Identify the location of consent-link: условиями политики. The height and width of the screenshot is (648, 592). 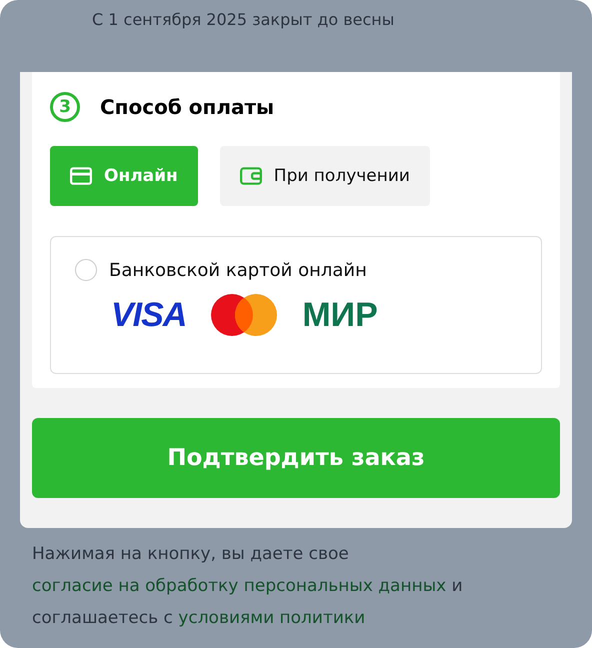
(272, 618).